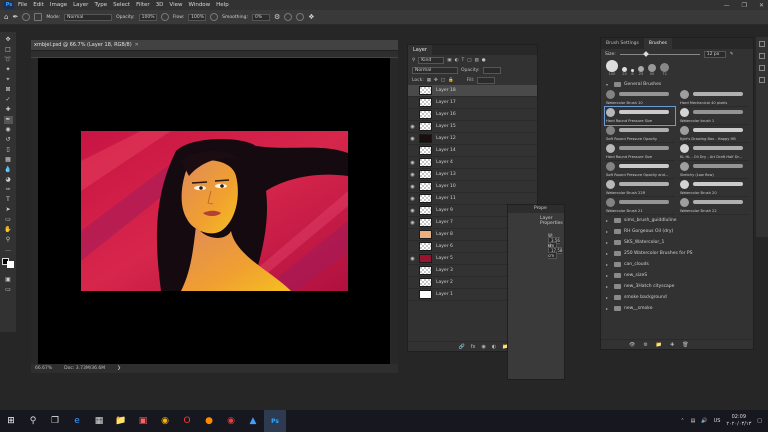  Describe the element at coordinates (664, 69) in the screenshot. I see `preset-brush: 72` at that location.